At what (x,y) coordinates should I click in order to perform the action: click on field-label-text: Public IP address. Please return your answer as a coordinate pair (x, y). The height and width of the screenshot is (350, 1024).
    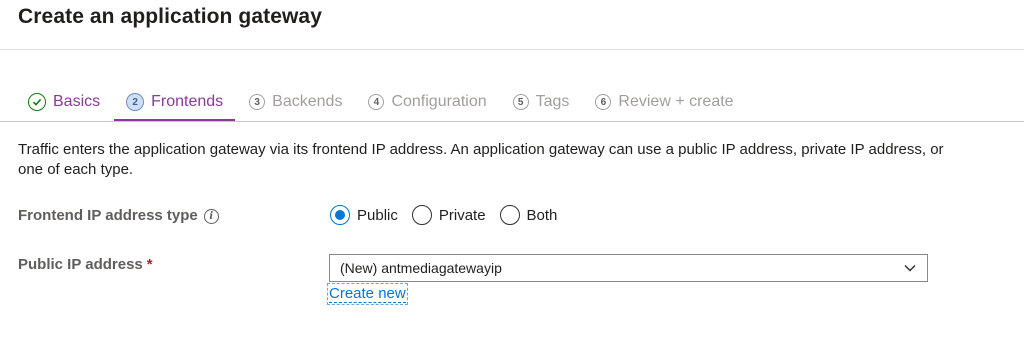
    Looking at the image, I should click on (80, 264).